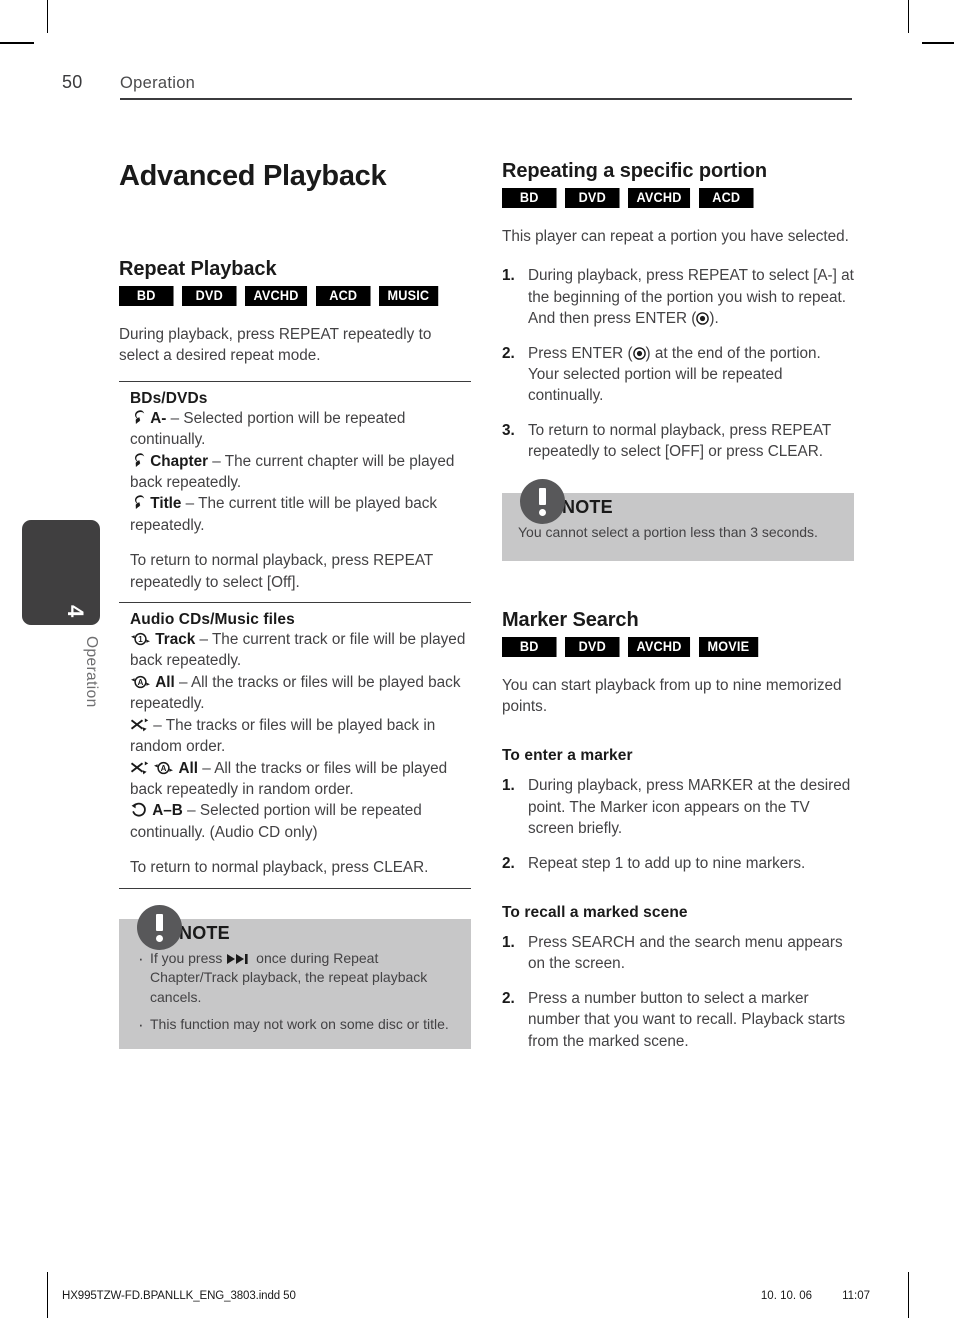 This screenshot has height=1318, width=954. What do you see at coordinates (186, 957) in the screenshot?
I see `note-item-text-before: If you press` at bounding box center [186, 957].